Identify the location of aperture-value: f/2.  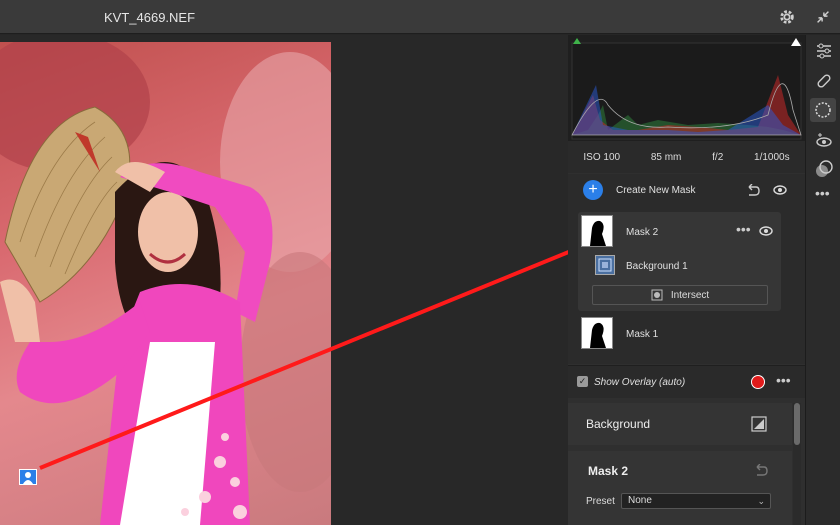
(718, 157).